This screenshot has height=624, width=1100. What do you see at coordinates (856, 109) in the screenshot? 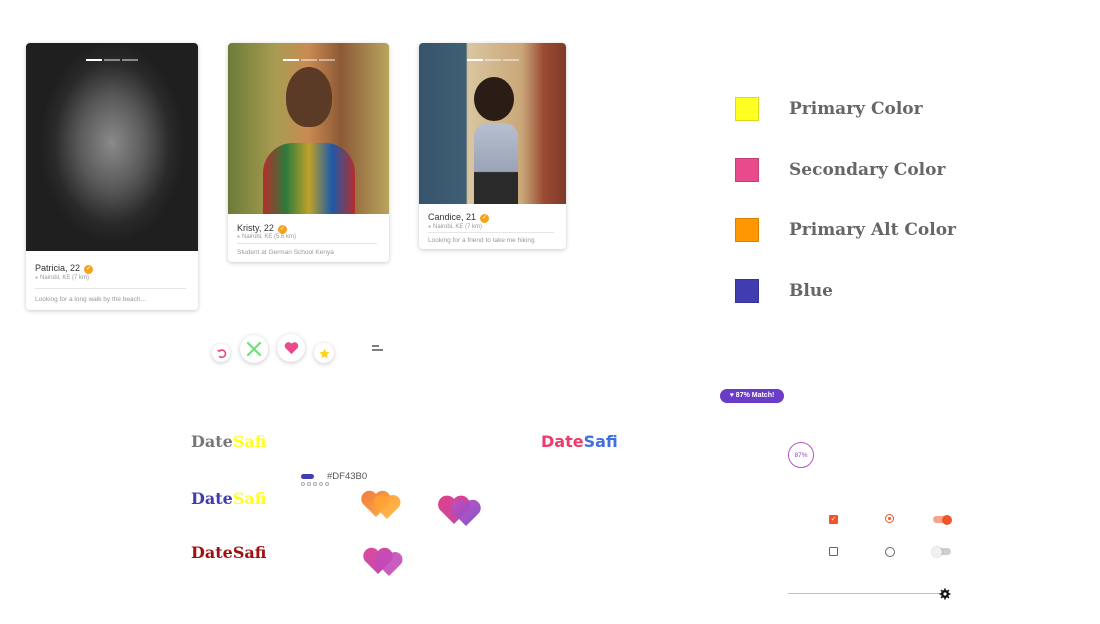
I see `primary-color-label: Primary Color` at bounding box center [856, 109].